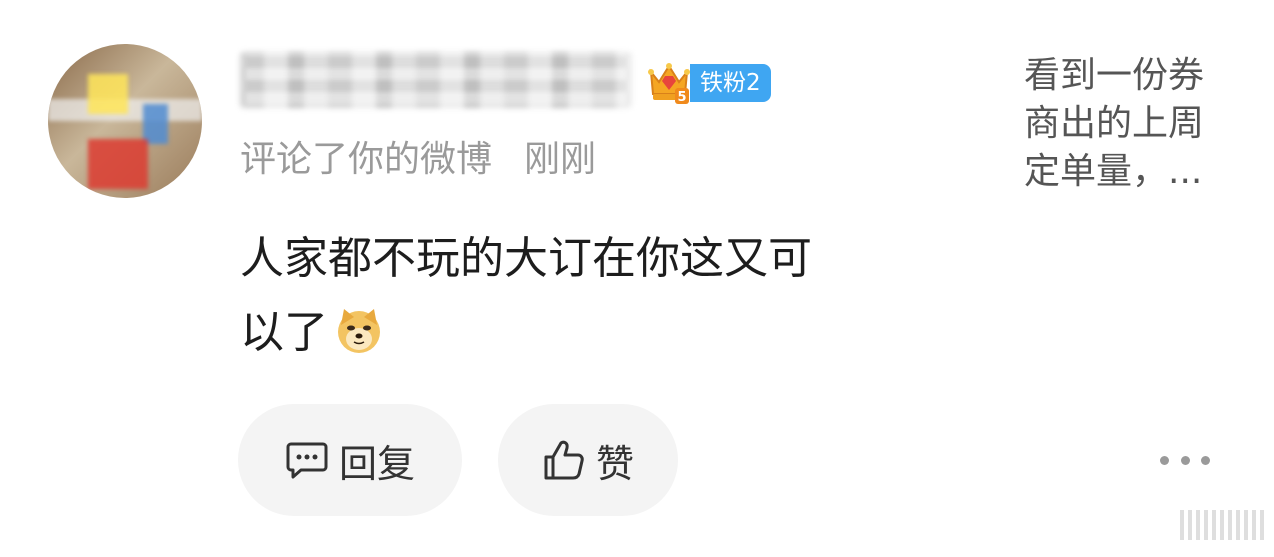  I want to click on reply-button: 回复, so click(350, 460).